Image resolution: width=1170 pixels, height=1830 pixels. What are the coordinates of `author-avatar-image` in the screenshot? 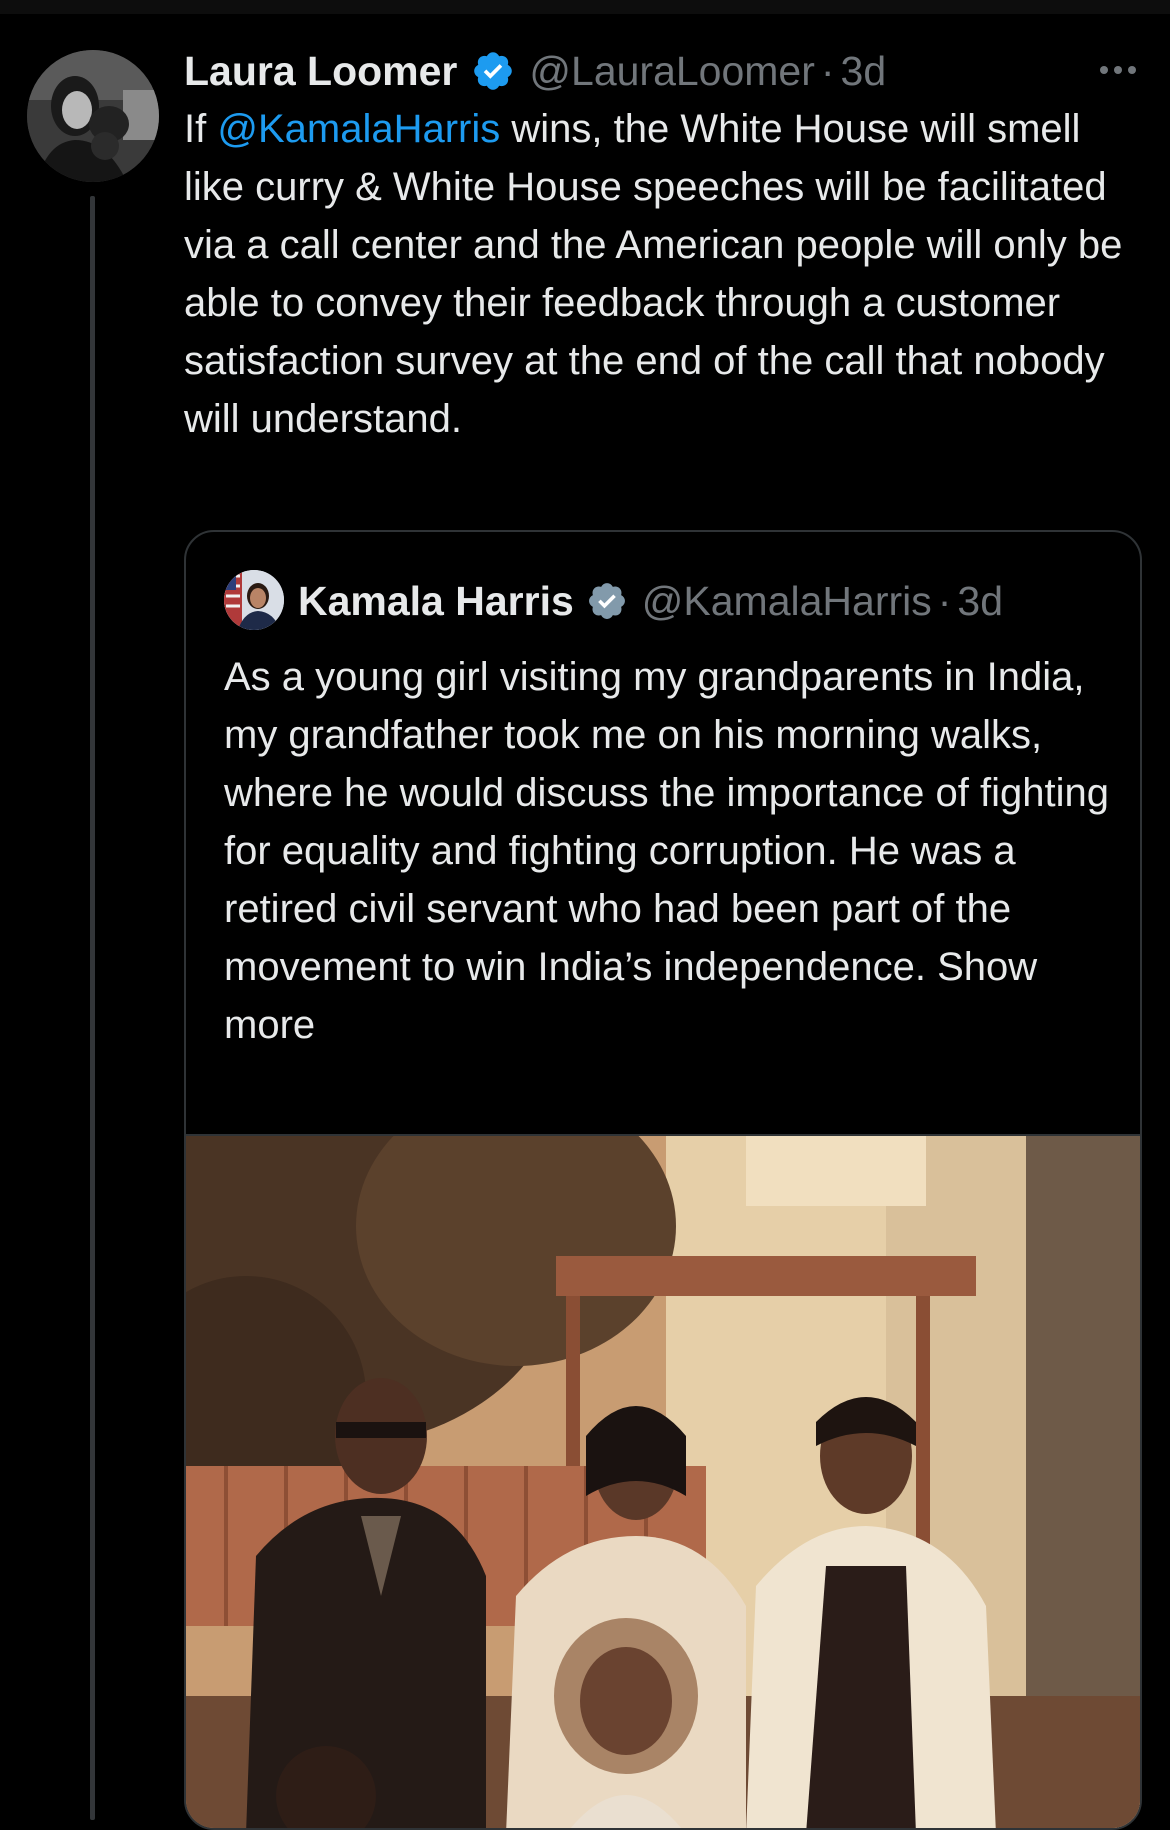 It's located at (93, 116).